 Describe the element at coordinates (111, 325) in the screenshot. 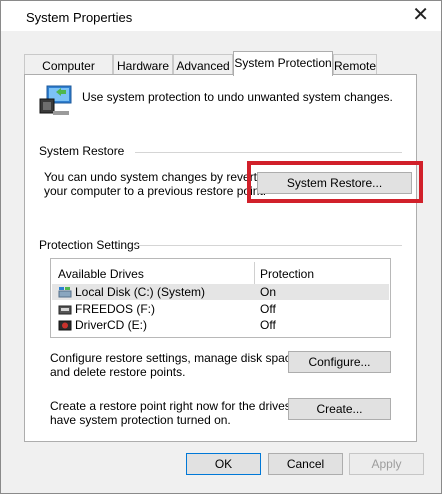

I see `drive-name: DriverCD (E:)` at that location.